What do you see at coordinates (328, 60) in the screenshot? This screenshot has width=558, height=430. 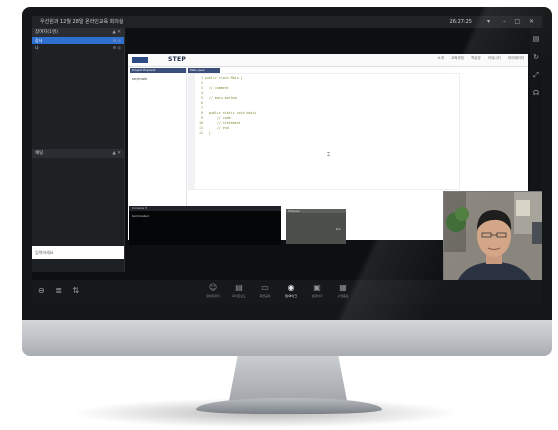 I see `site-header: STEP 소개 교육과정 학습방 커뮤니티 마이페이지` at bounding box center [328, 60].